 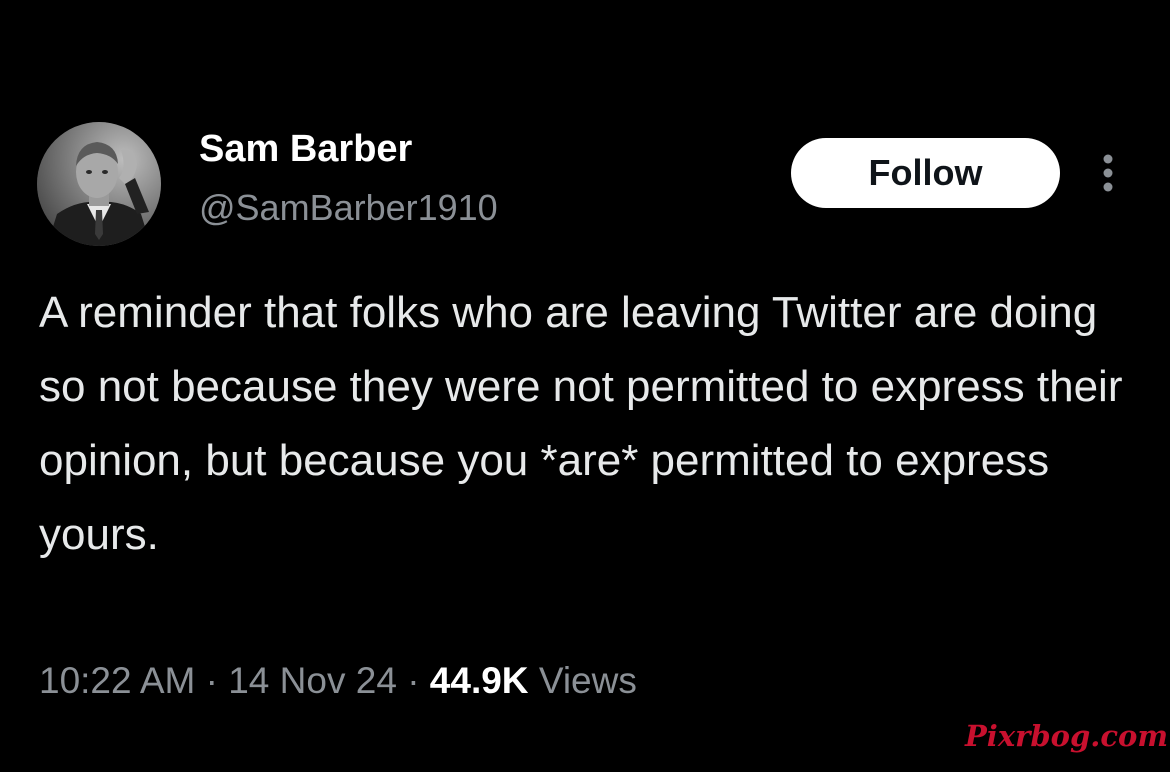 What do you see at coordinates (348, 208) in the screenshot?
I see `author-handle: @SamBarber1910` at bounding box center [348, 208].